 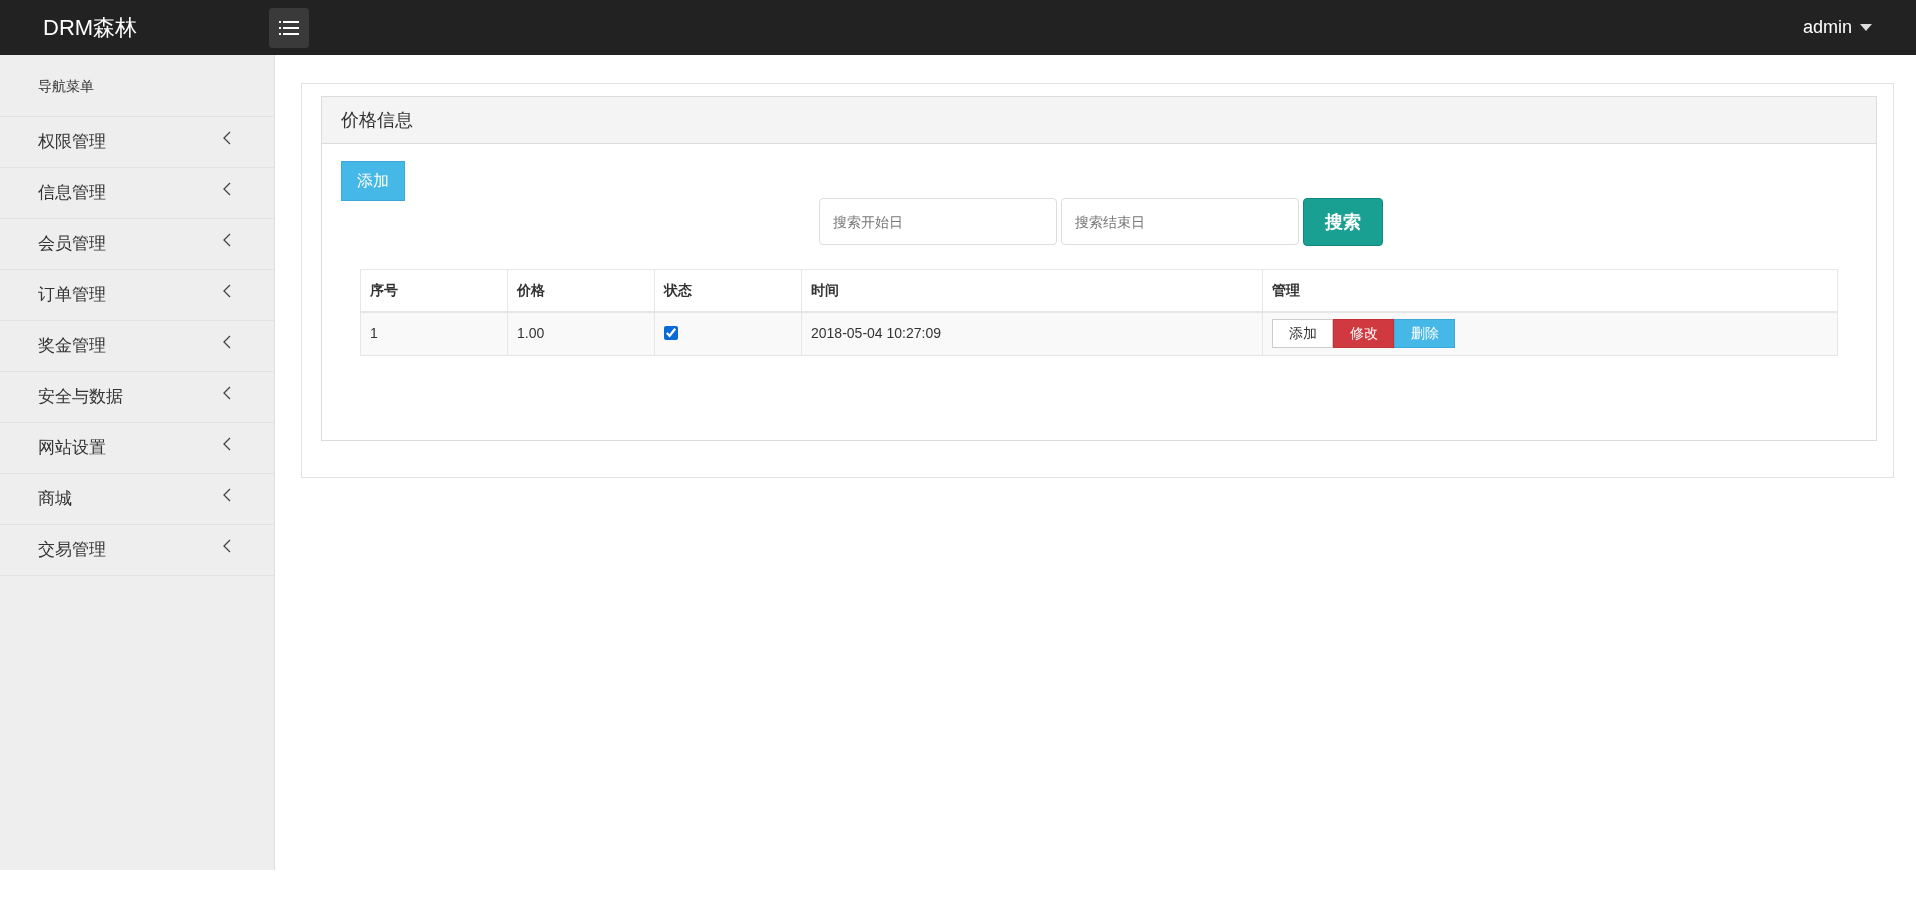 I want to click on sidebar-item: 商城, so click(x=137, y=499).